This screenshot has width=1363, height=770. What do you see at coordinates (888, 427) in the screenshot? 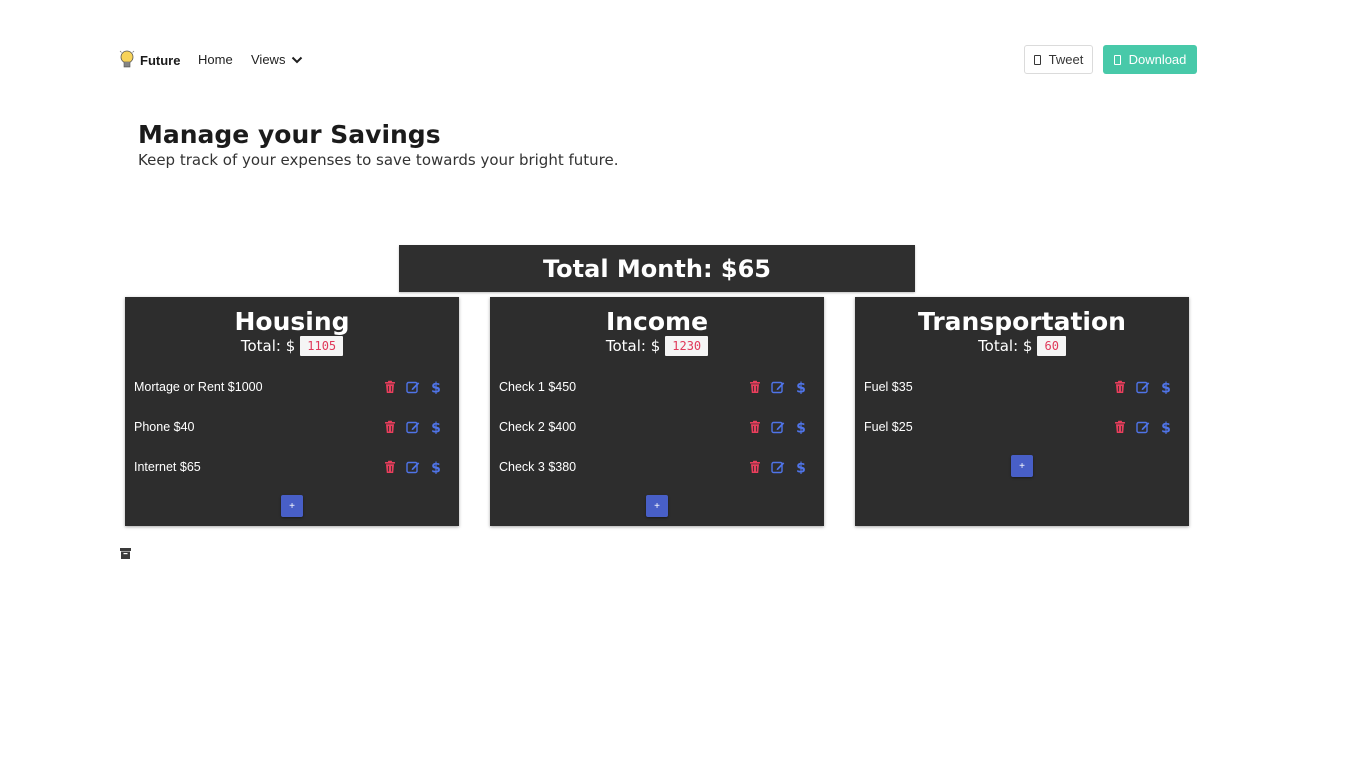
I see `expense-label: Fuel $25` at bounding box center [888, 427].